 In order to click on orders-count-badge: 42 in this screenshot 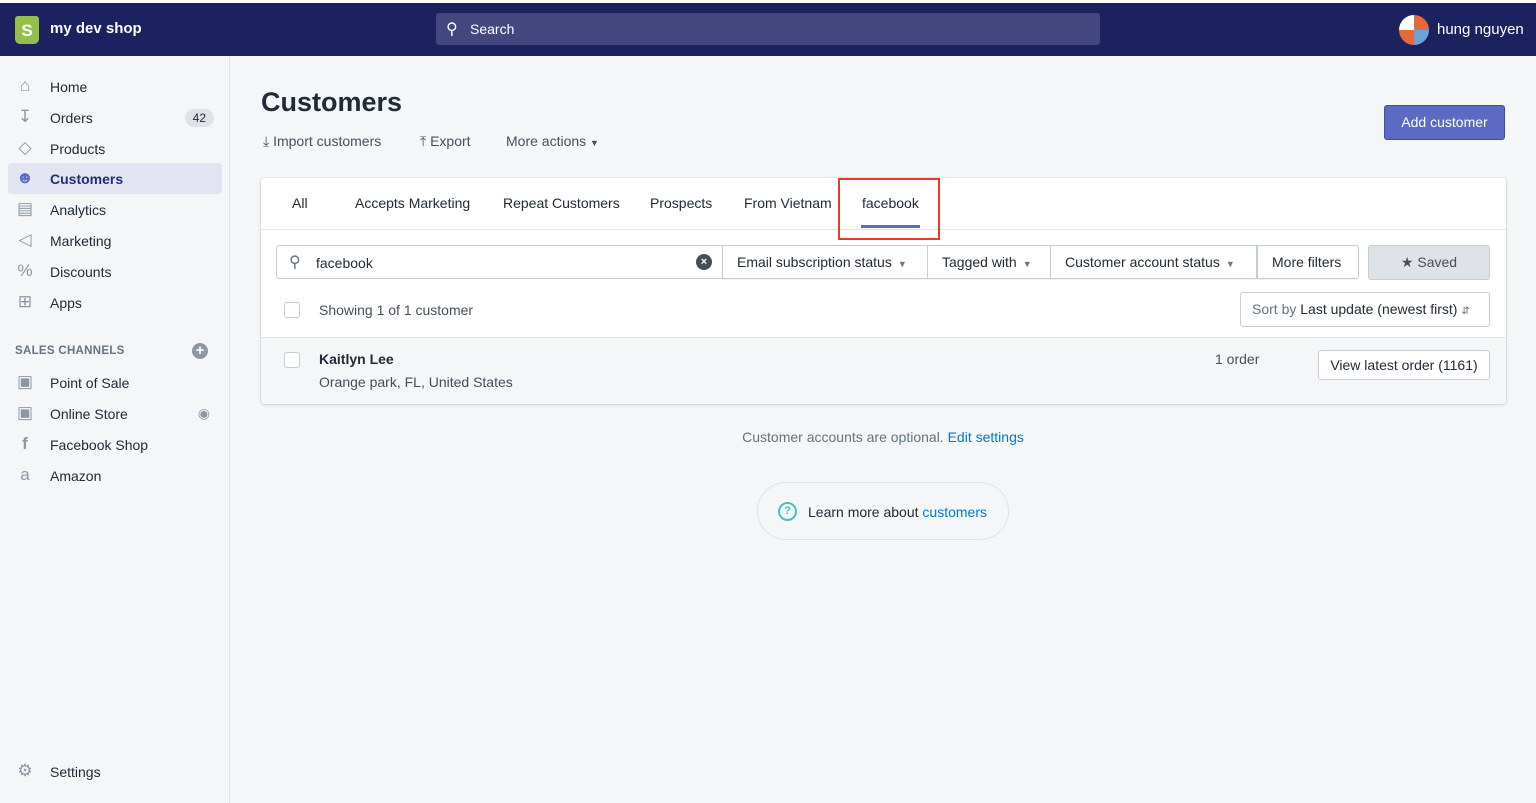, I will do `click(199, 118)`.